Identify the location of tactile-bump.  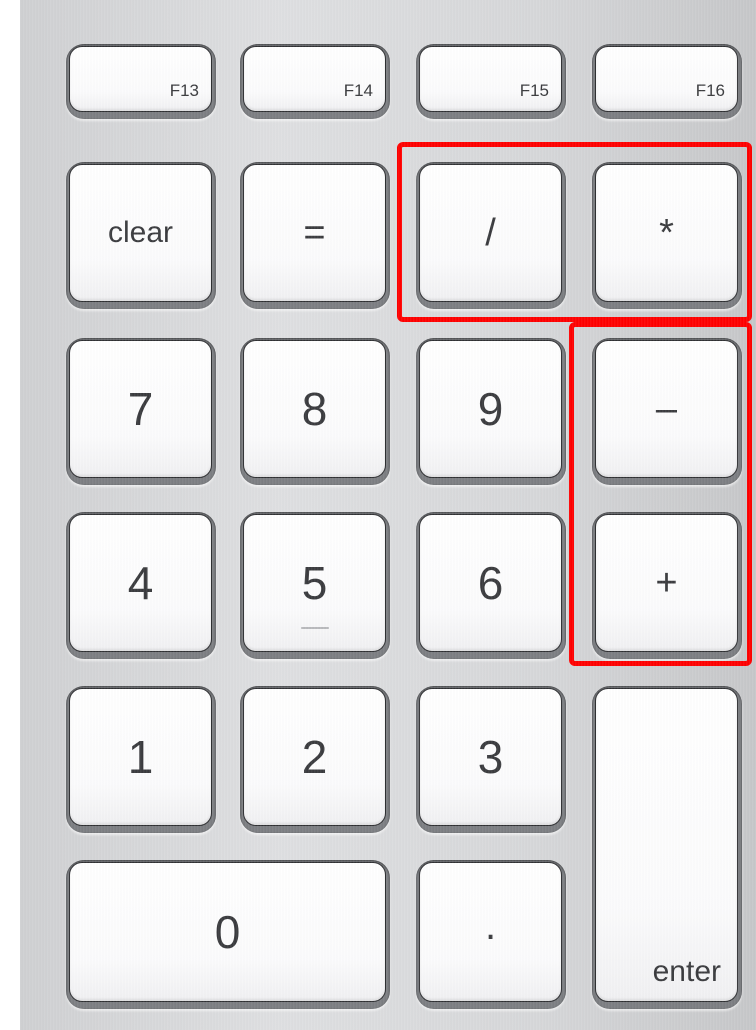
(314, 628).